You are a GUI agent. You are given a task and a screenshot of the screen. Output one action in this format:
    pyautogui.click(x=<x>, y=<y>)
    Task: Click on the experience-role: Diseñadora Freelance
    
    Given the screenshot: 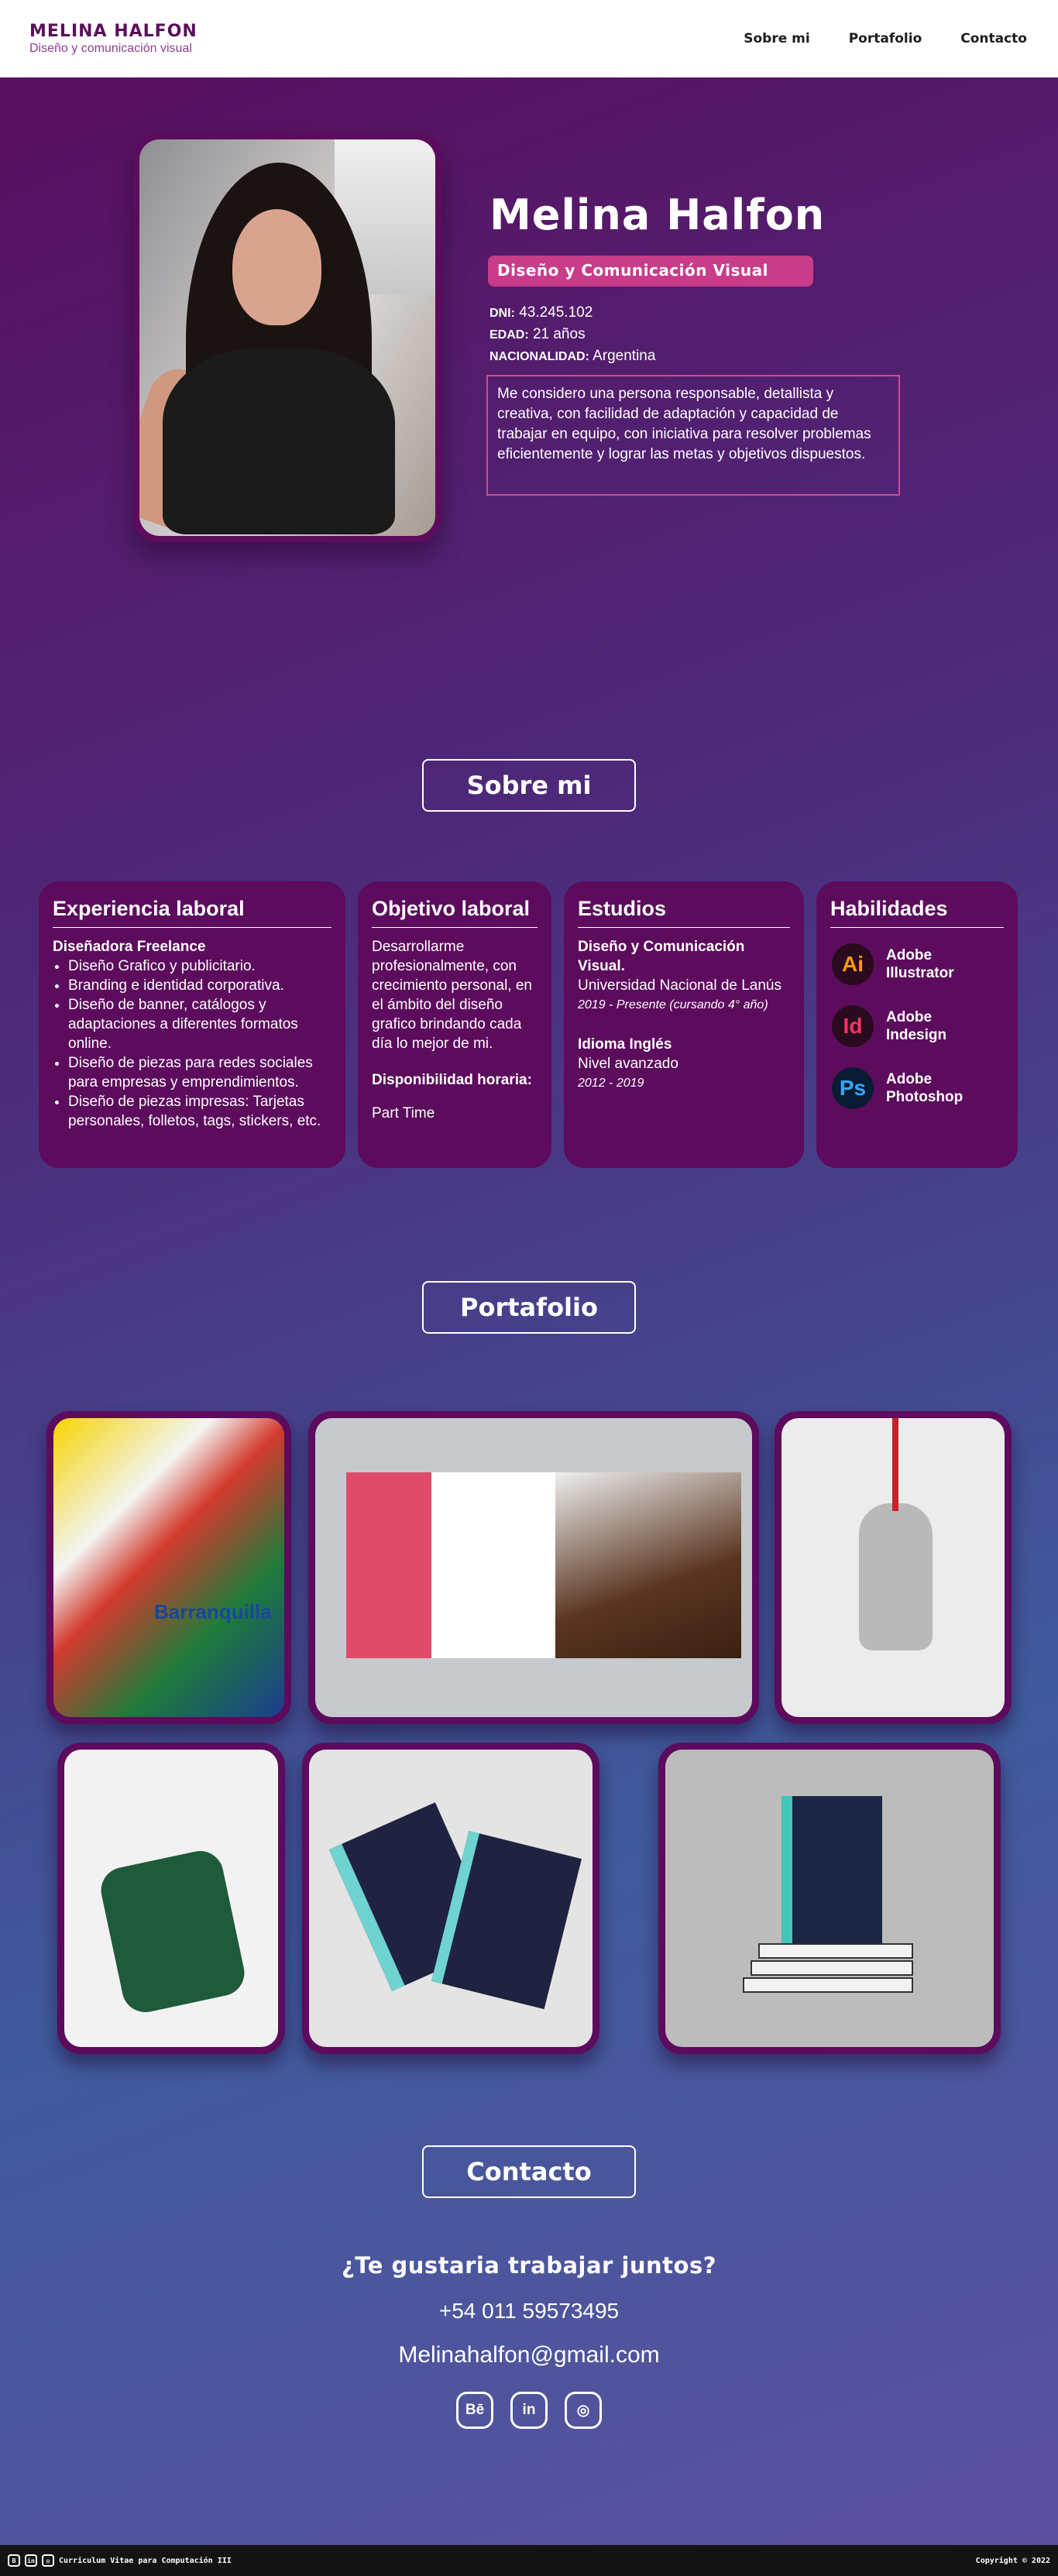 What is the action you would take?
    pyautogui.click(x=129, y=947)
    